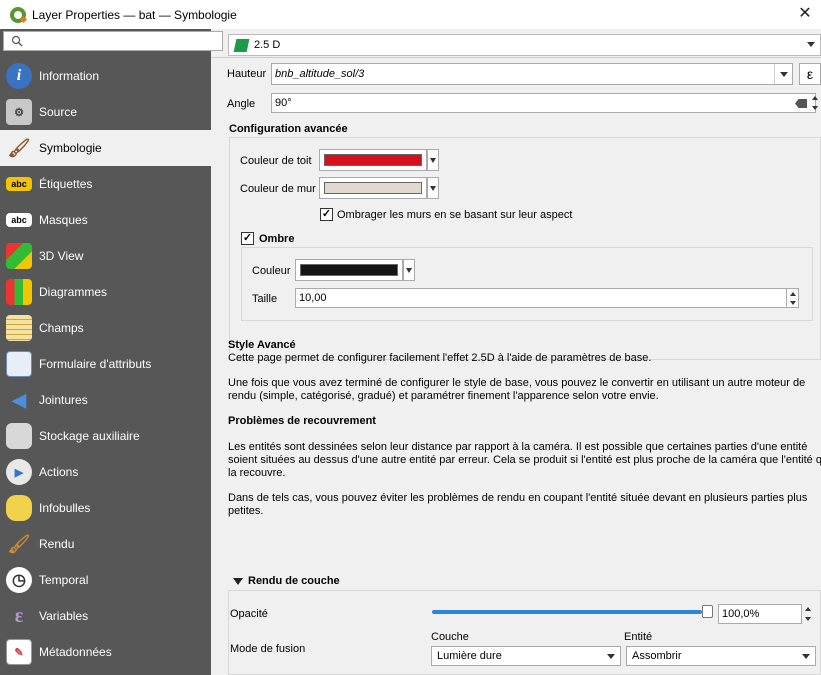  I want to click on blend-feature-label: Entité, so click(638, 637).